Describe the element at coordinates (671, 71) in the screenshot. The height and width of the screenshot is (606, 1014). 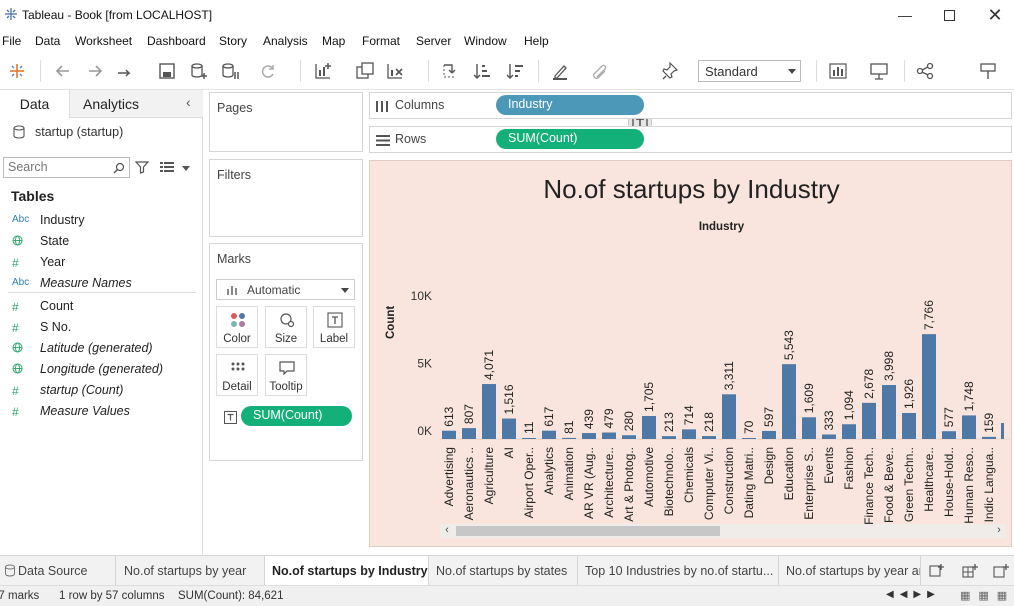
I see `pin-axes-icon` at that location.